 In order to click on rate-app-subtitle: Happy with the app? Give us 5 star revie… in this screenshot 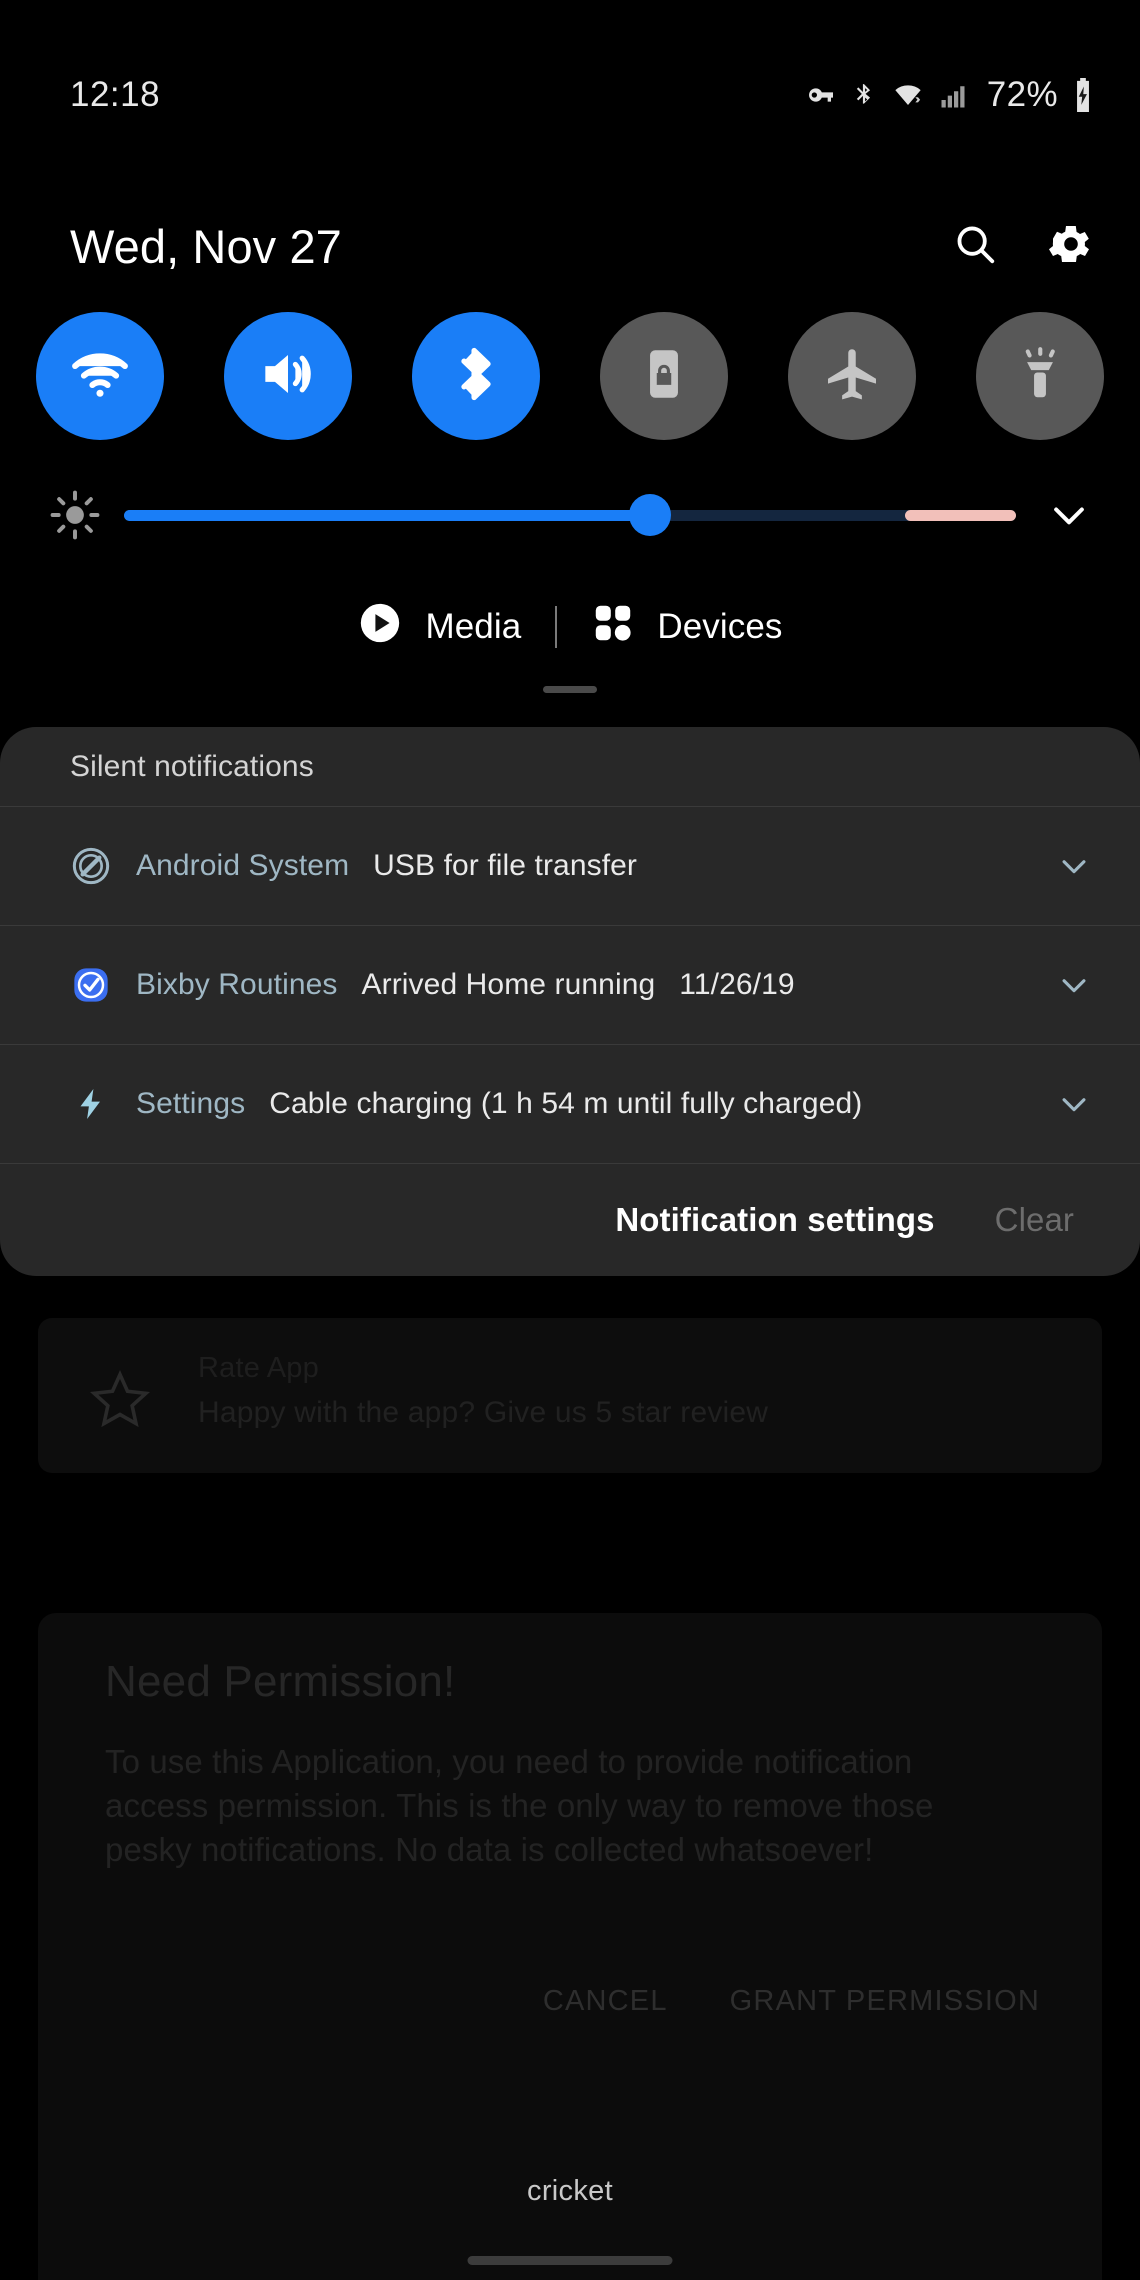, I will do `click(483, 1412)`.